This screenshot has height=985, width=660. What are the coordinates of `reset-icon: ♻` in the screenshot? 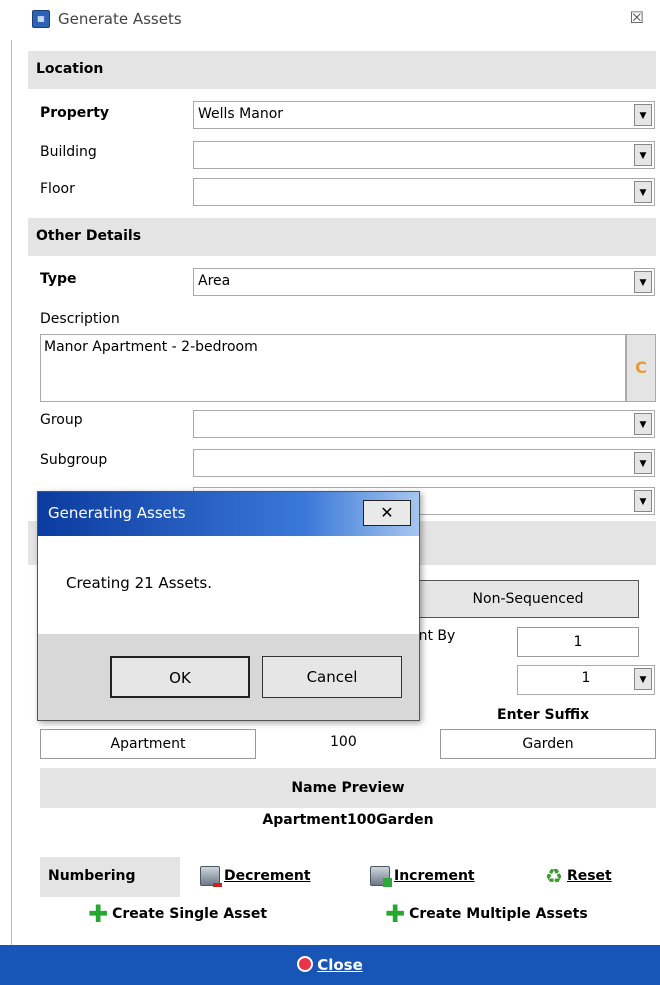 It's located at (554, 876).